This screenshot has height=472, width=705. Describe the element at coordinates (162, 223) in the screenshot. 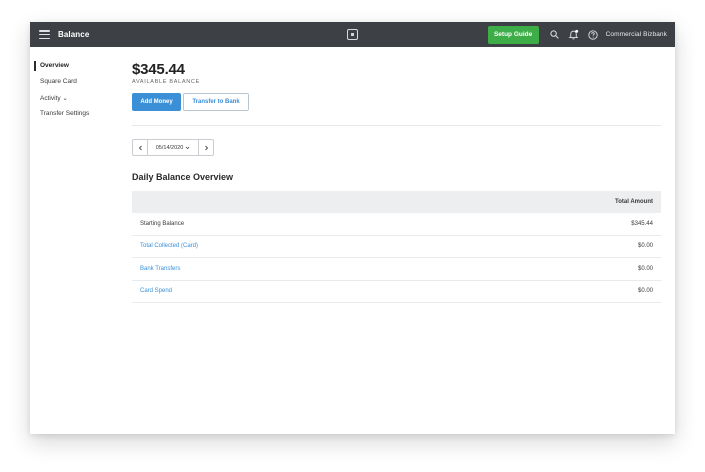

I see `row-label: Starting Balance` at that location.